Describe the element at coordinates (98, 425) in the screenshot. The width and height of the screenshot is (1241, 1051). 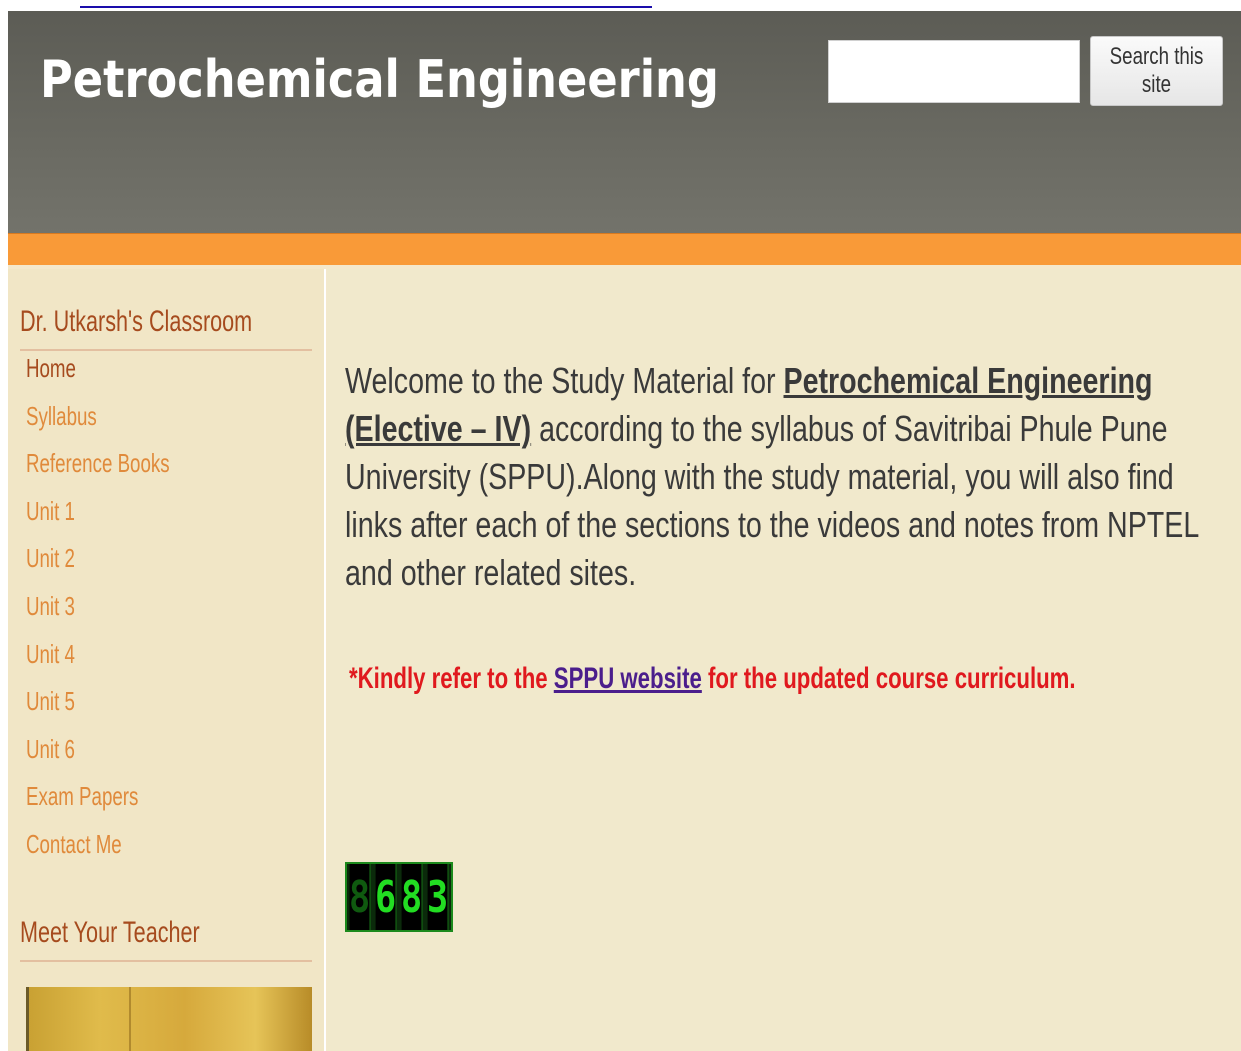
I see `sidebar-item-syllabus: Syllabus` at that location.